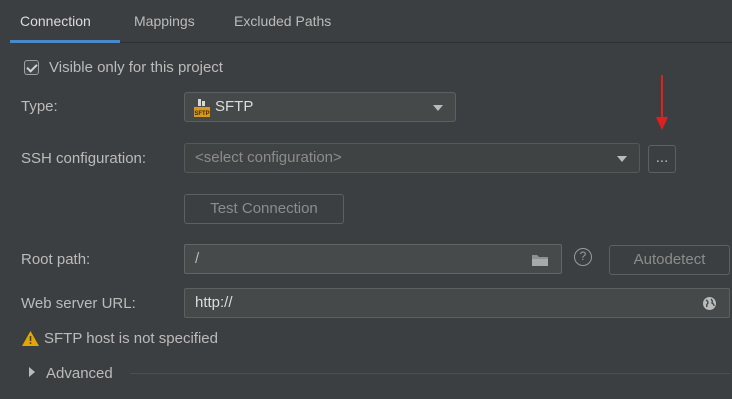  What do you see at coordinates (136, 67) in the screenshot?
I see `visible-only-label: Visible only for this project` at bounding box center [136, 67].